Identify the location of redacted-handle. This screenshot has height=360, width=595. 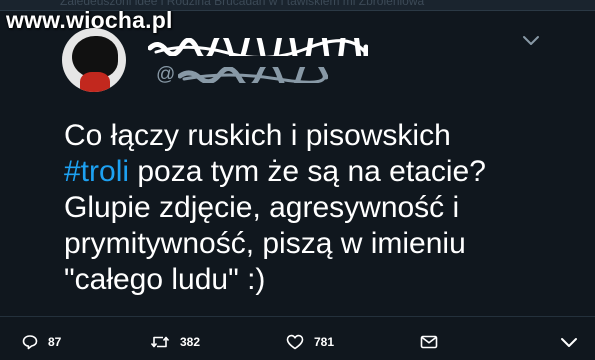
(253, 75).